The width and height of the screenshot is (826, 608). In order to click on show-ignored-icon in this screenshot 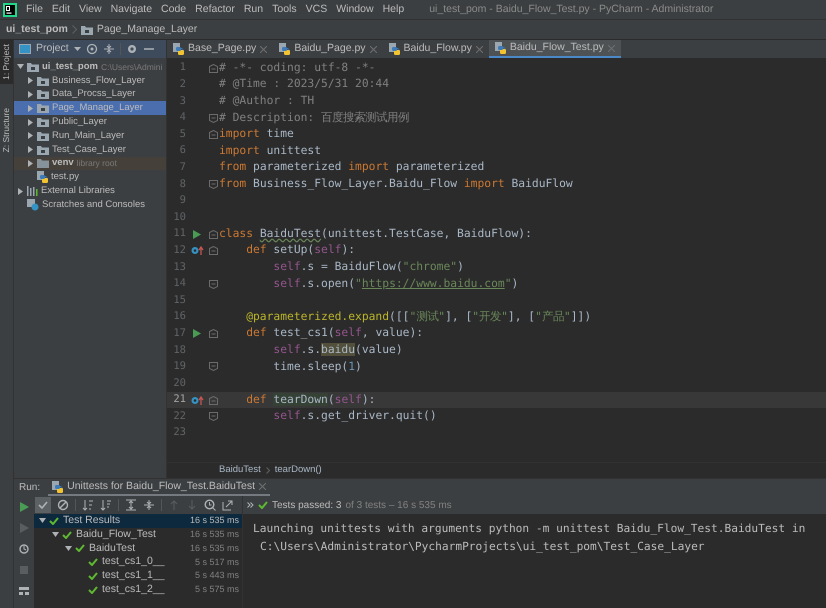, I will do `click(63, 505)`.